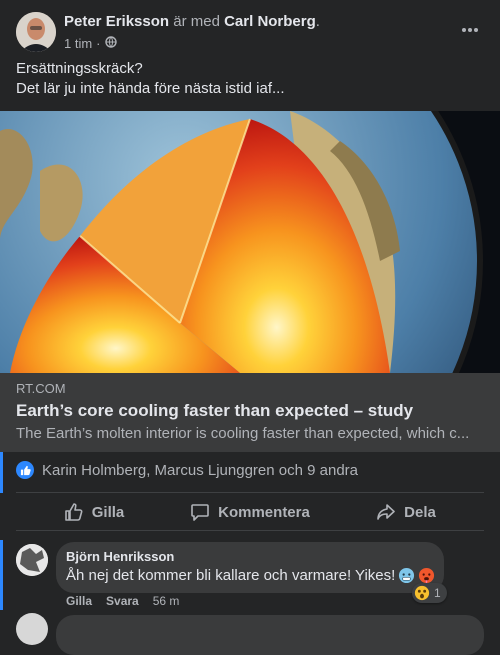 The height and width of the screenshot is (655, 500). Describe the element at coordinates (25, 470) in the screenshot. I see `like-icon` at that location.